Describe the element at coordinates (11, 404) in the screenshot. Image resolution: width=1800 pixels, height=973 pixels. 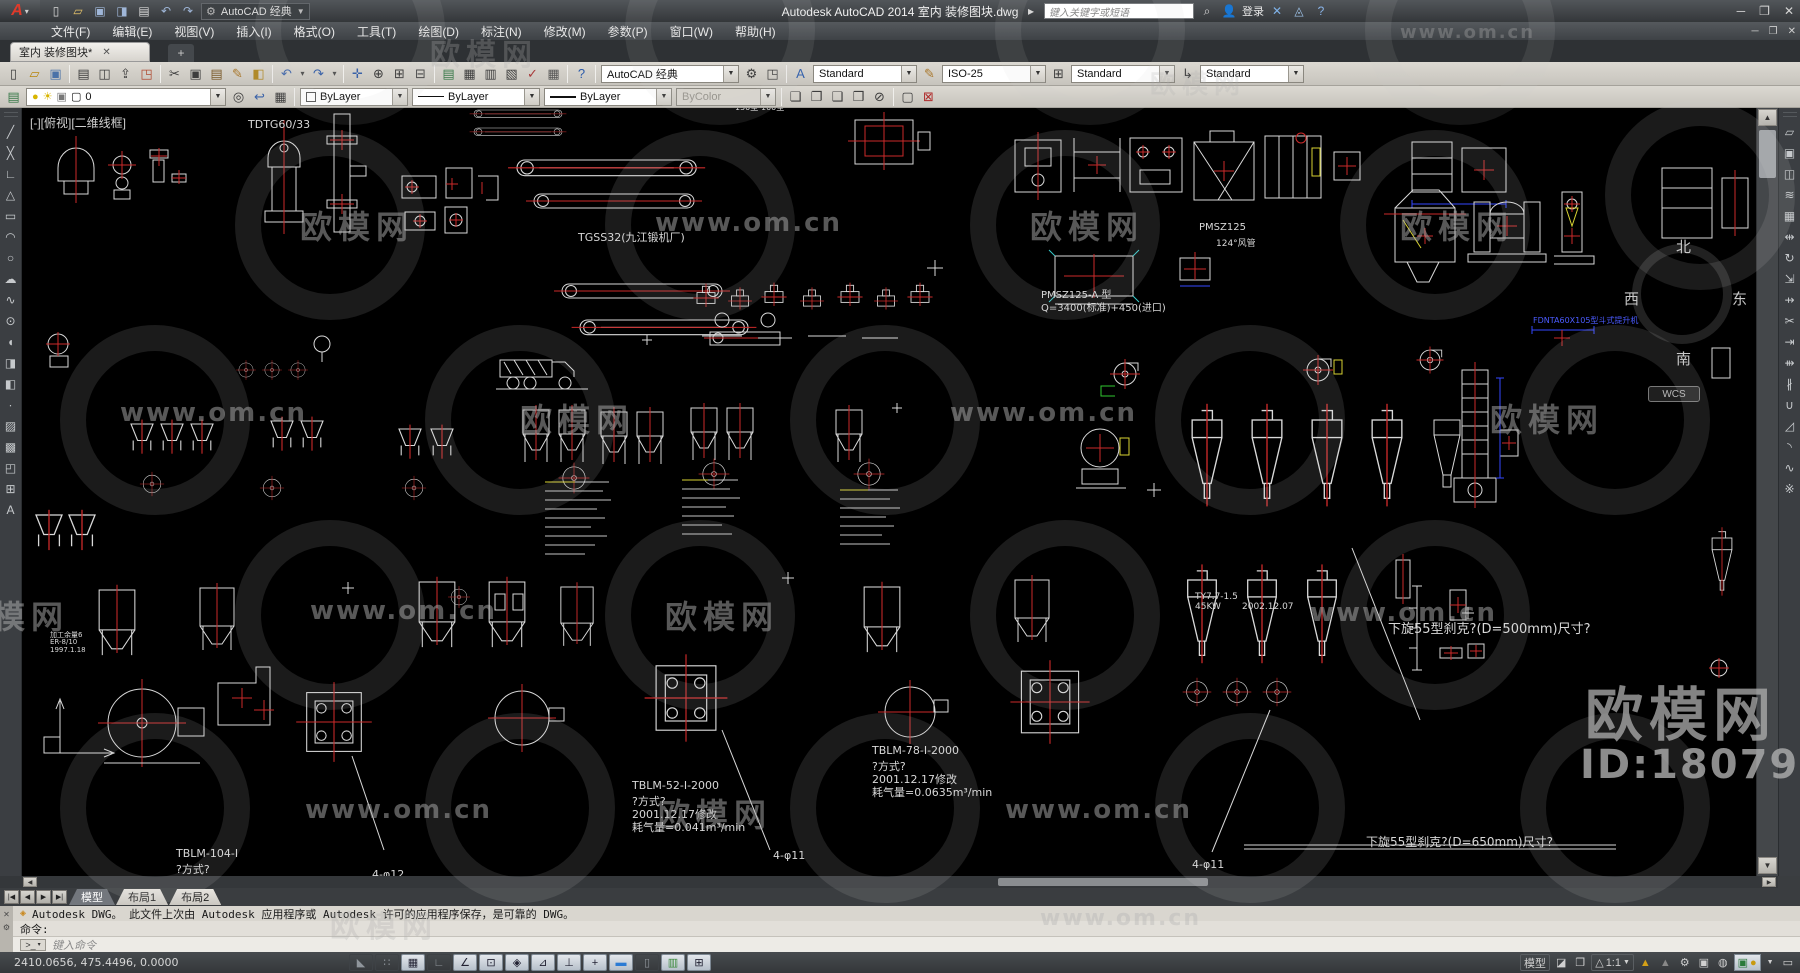
I see `point-button: ∙` at that location.